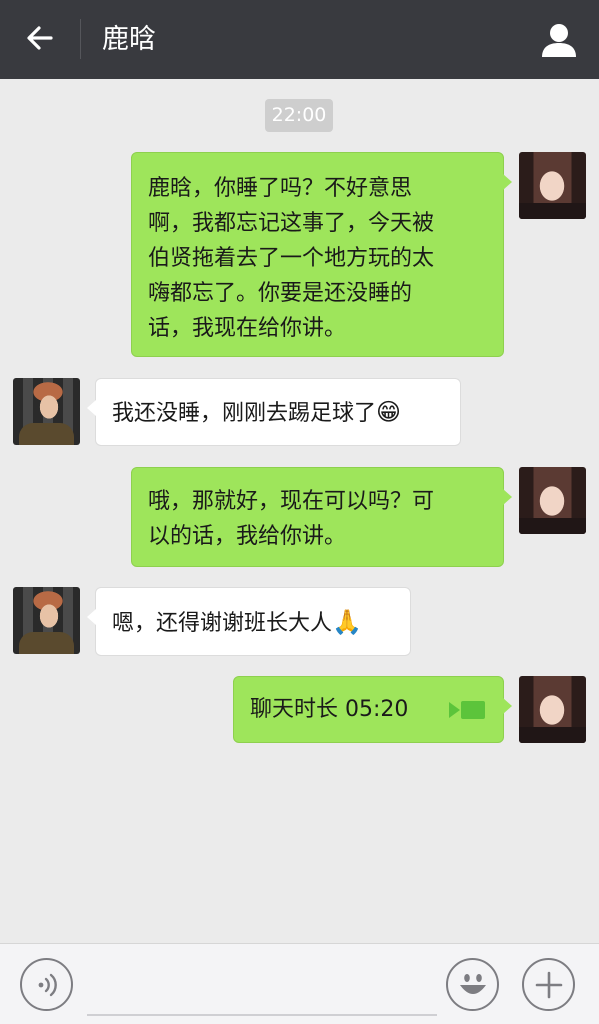 This screenshot has height=1024, width=599. I want to click on plus-icon, so click(548, 984).